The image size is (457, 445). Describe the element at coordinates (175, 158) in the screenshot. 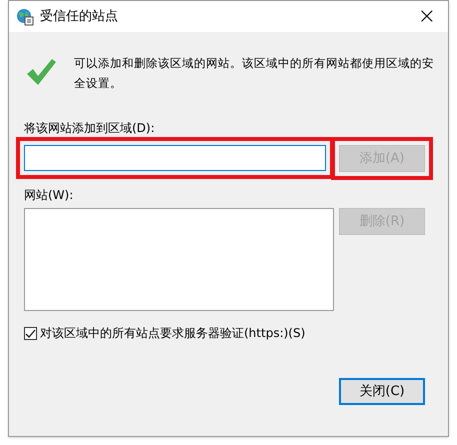

I see `site-input-field` at that location.